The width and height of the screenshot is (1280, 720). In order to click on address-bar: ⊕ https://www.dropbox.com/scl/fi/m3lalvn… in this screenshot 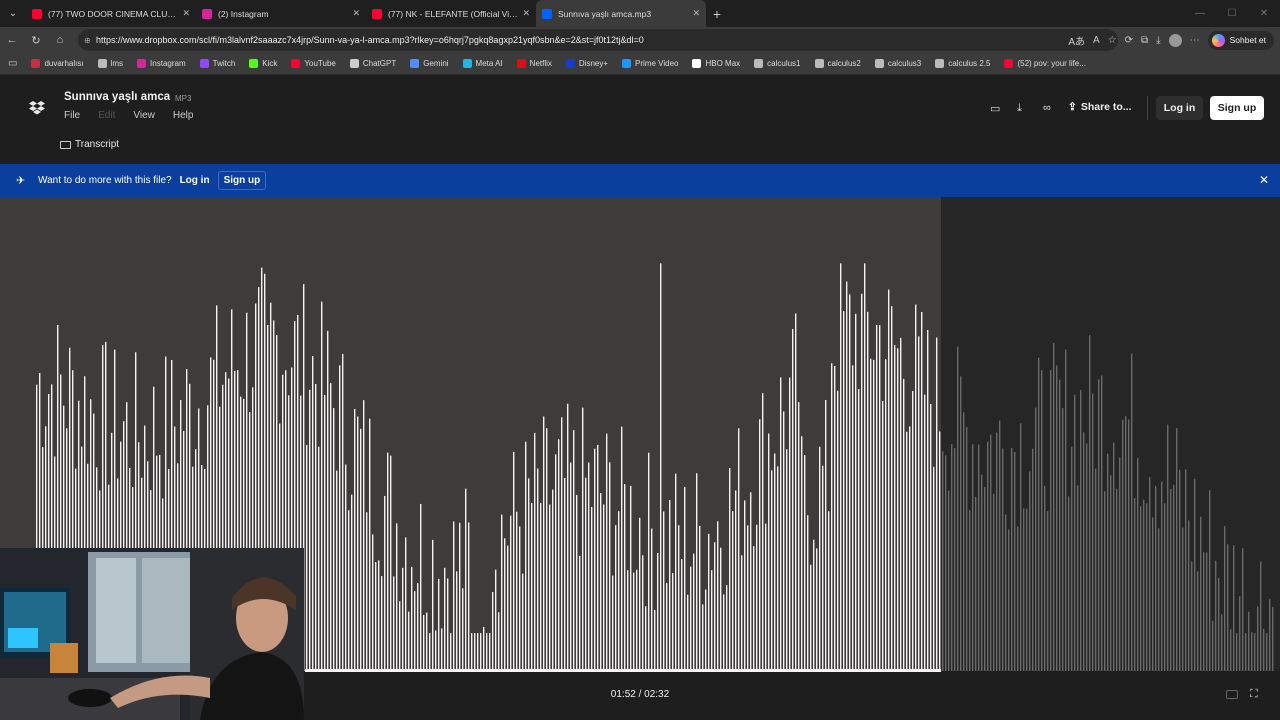, I will do `click(598, 40)`.